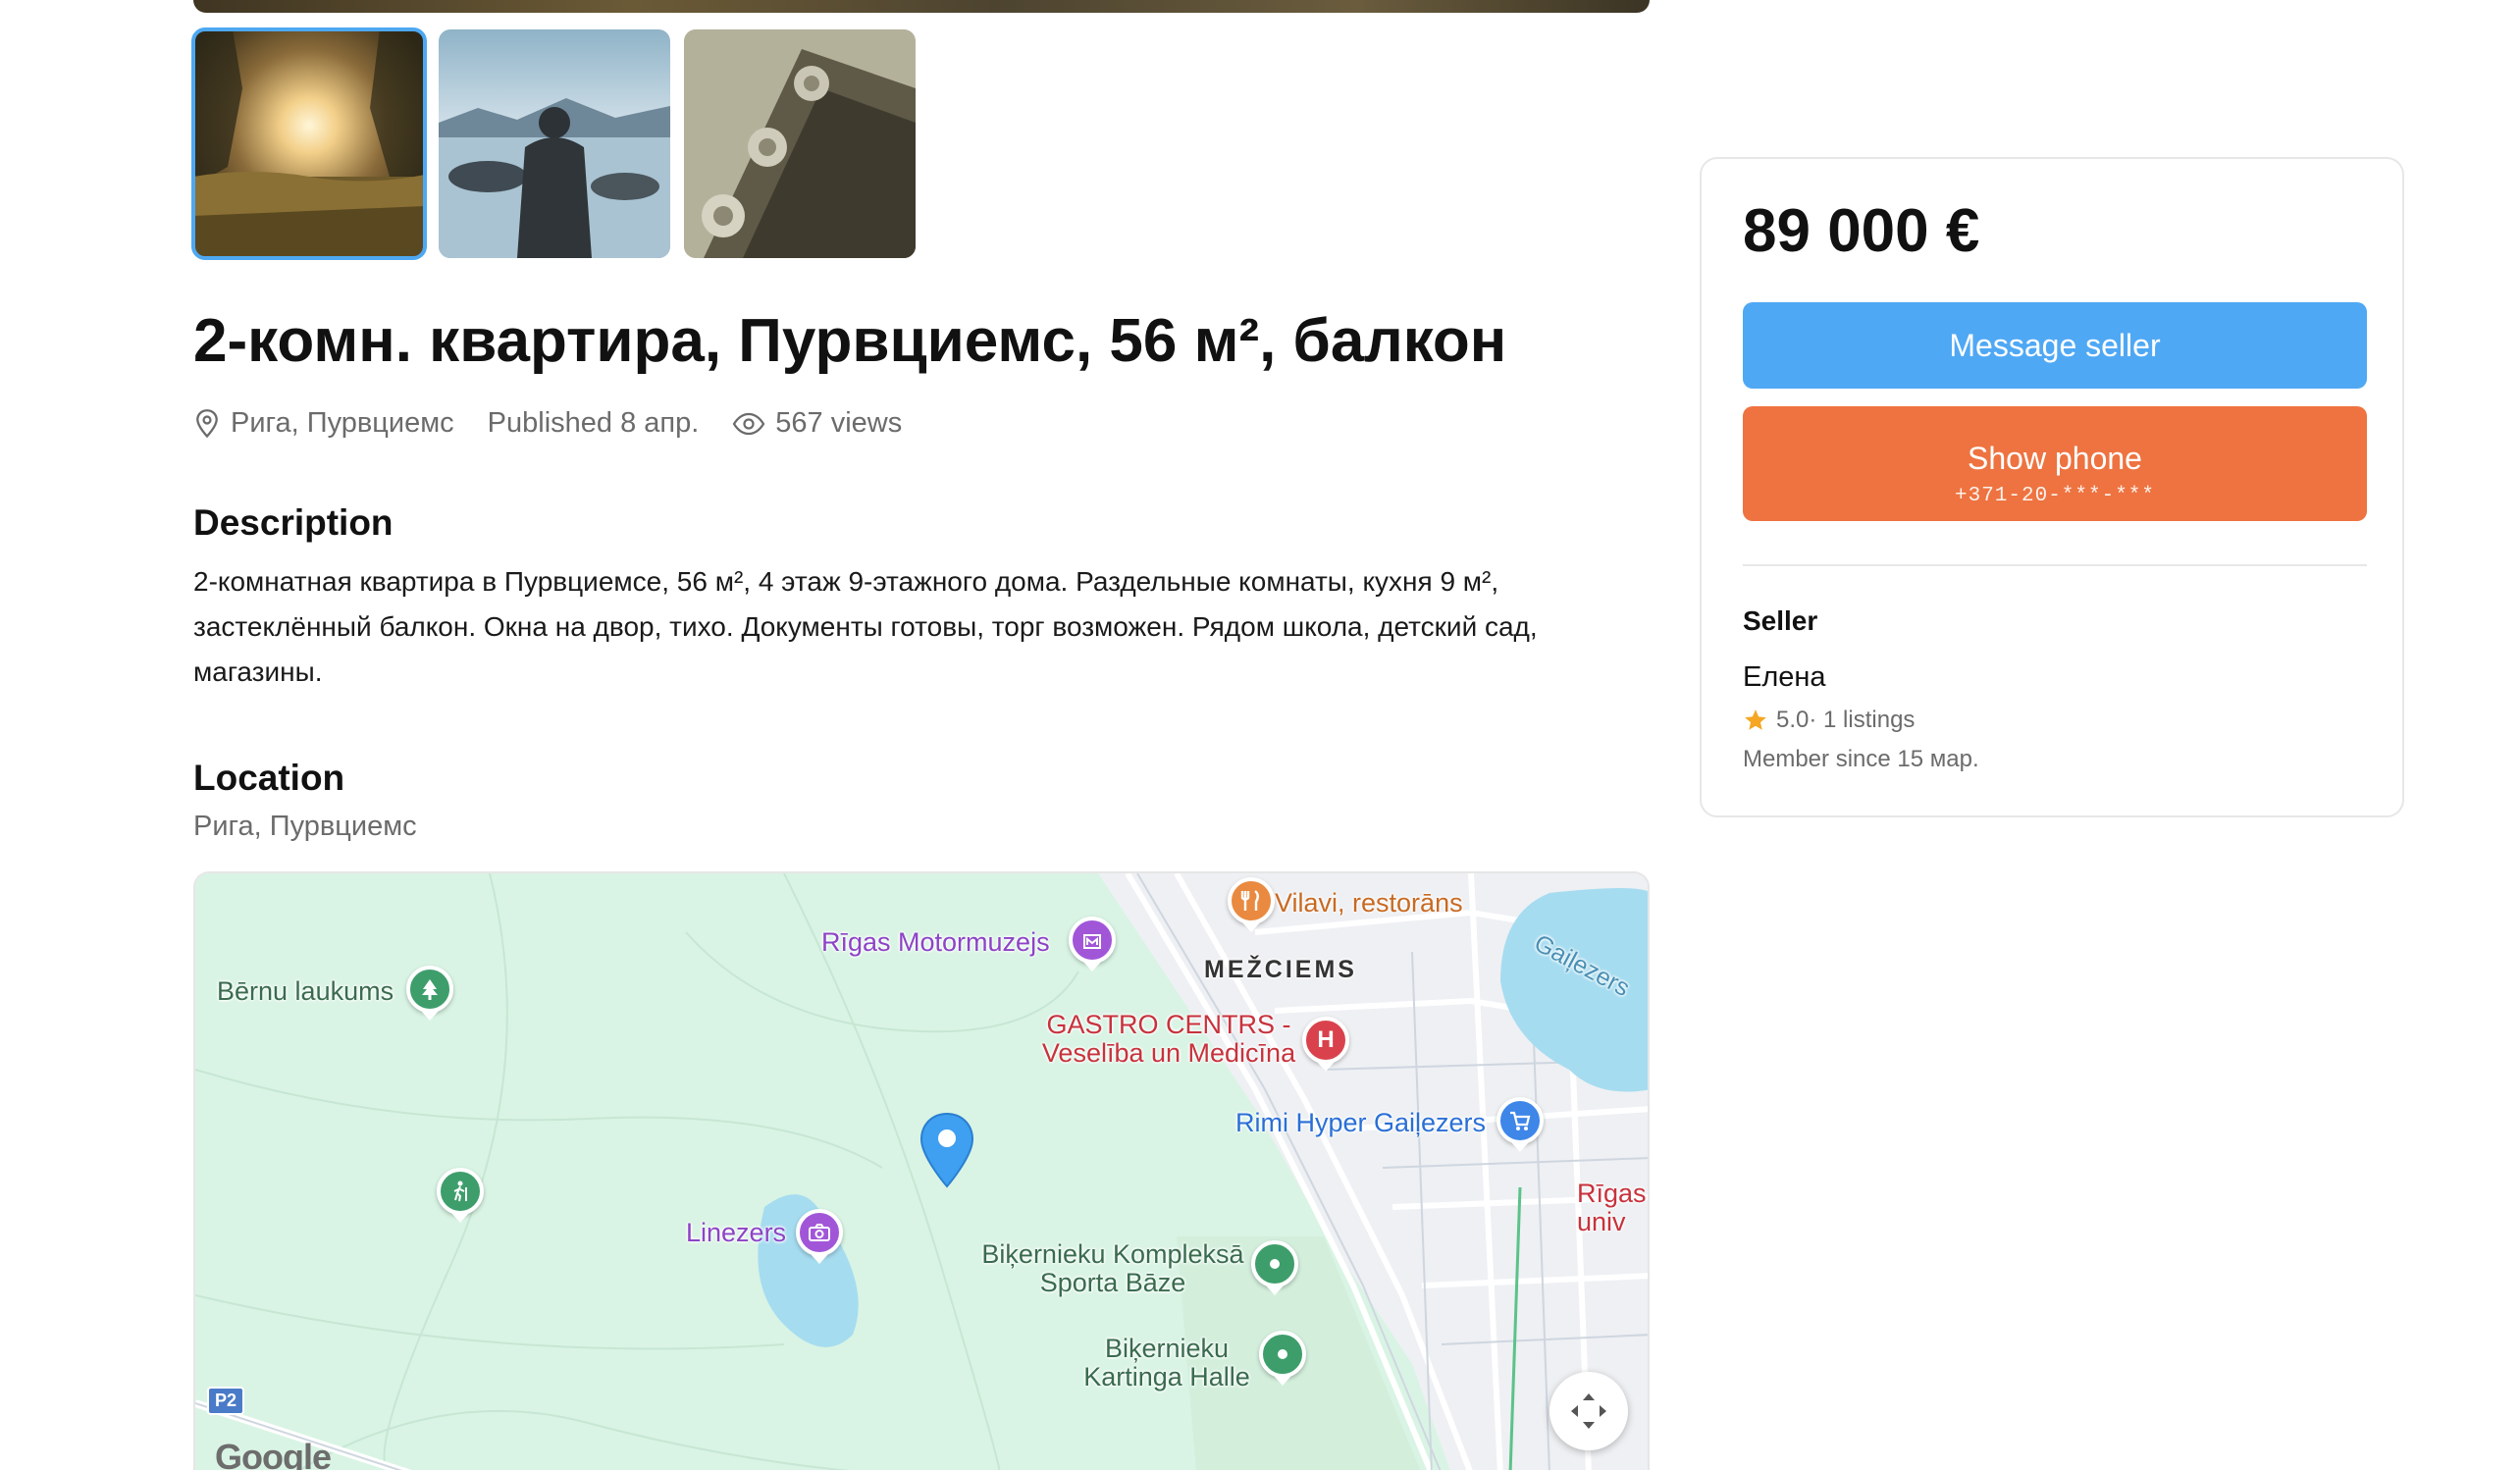 The image size is (2520, 1470). Describe the element at coordinates (1369, 903) in the screenshot. I see `map-label-vilavi: Vilavi, restorāns` at that location.